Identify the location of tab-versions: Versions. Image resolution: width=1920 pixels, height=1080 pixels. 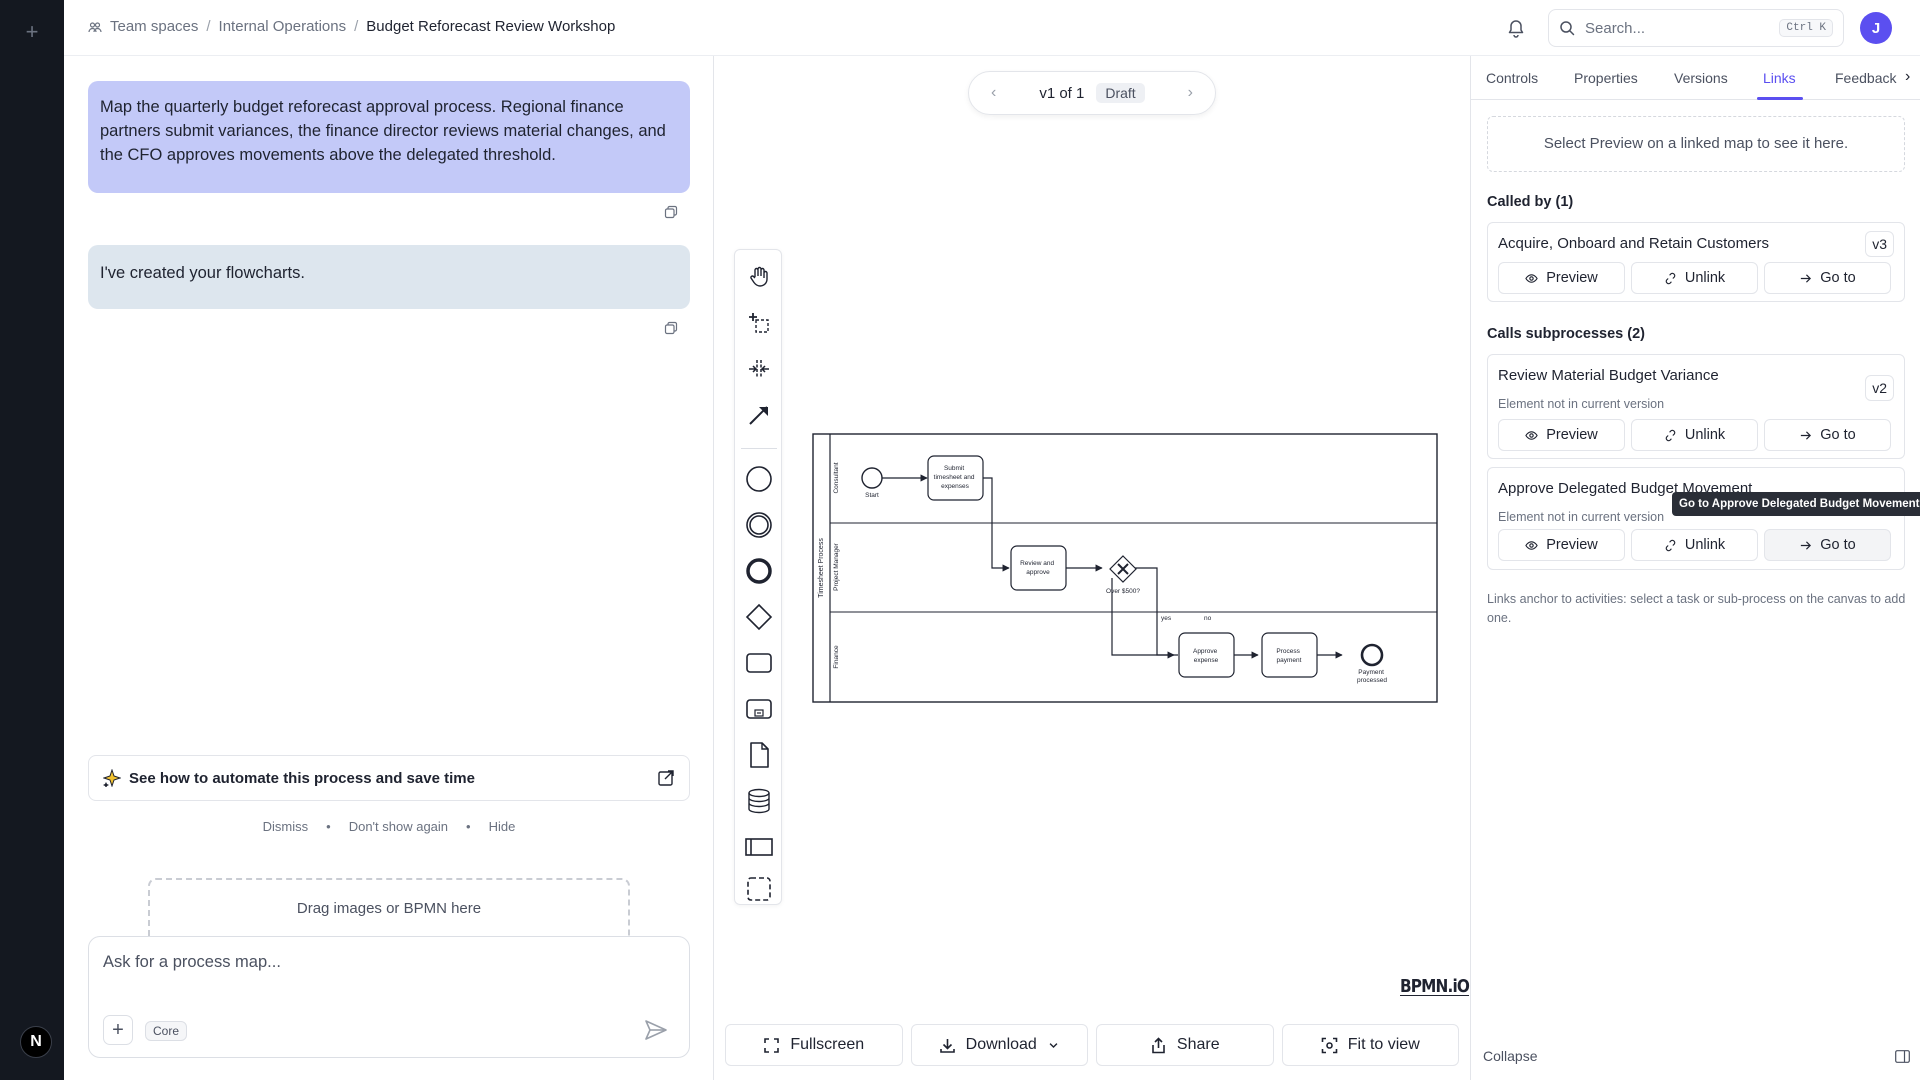
(1701, 78).